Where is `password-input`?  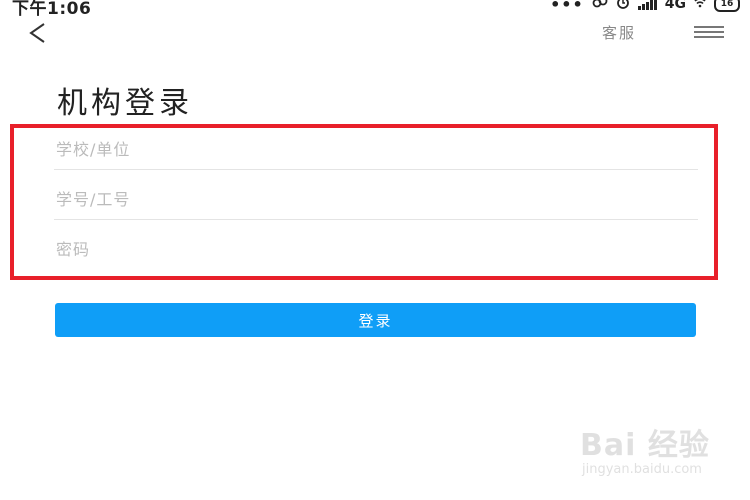
password-input is located at coordinates (376, 249).